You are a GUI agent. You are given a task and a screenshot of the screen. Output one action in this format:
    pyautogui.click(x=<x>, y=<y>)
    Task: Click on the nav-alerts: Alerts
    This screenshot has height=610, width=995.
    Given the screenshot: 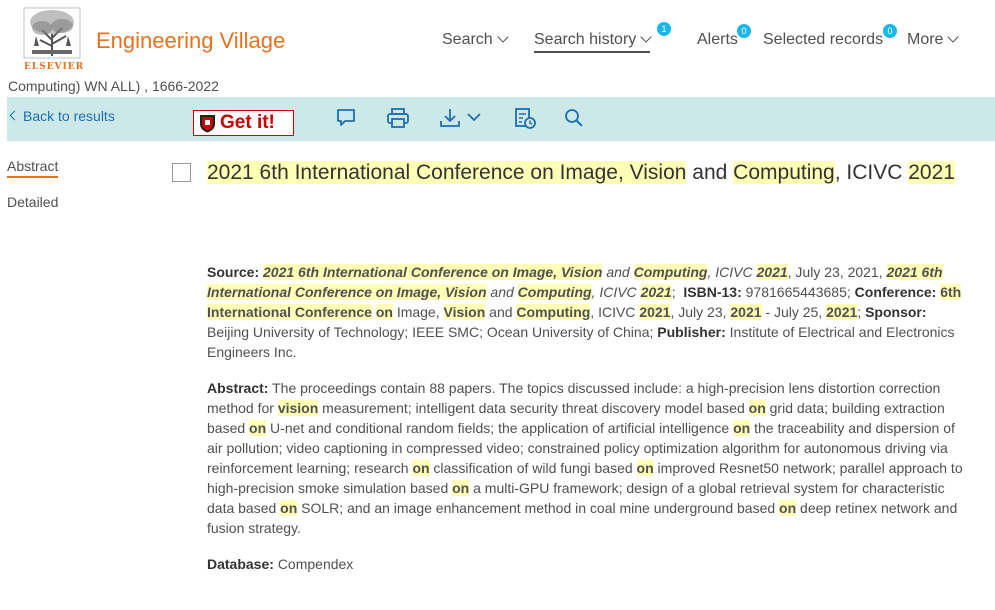 What is the action you would take?
    pyautogui.click(x=717, y=40)
    